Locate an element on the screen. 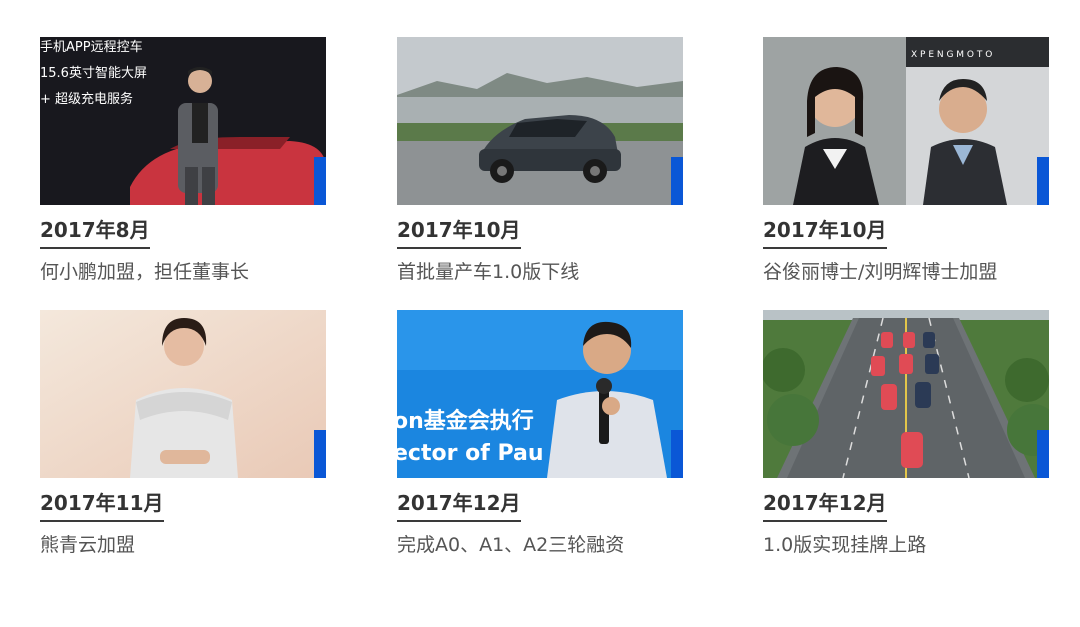 This screenshot has height=627, width=1080. timeline-card: X P E N G M O T O 2017年10月 谷俊丽博士/刘明辉博士加盟 is located at coordinates (906, 161).